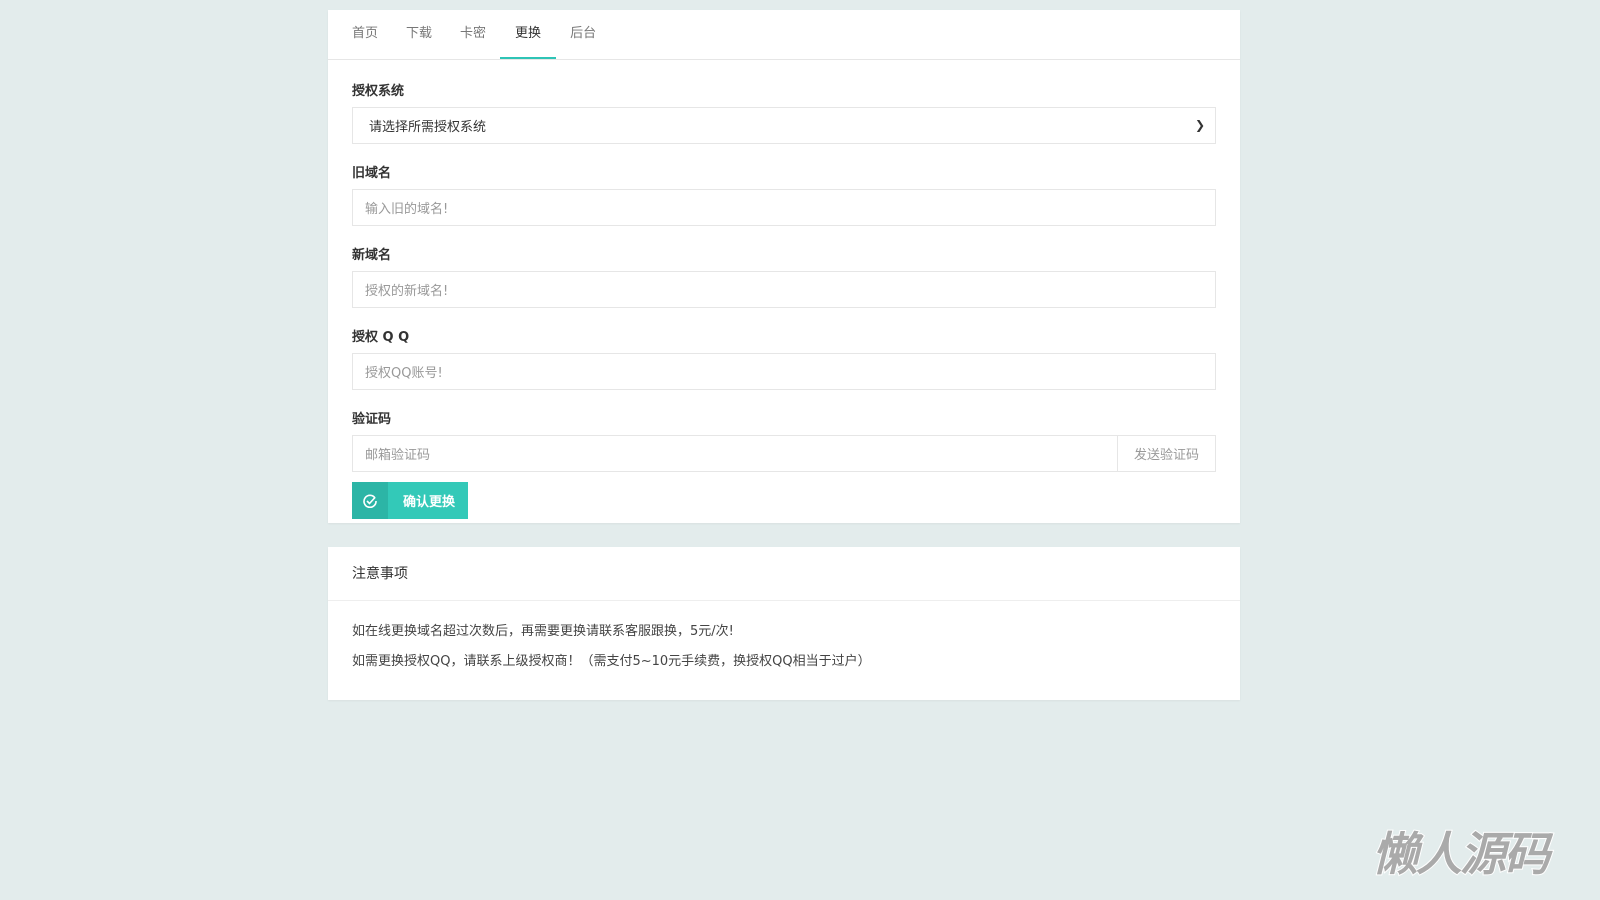  I want to click on new-domain-input: 授权的新域名!, so click(784, 289).